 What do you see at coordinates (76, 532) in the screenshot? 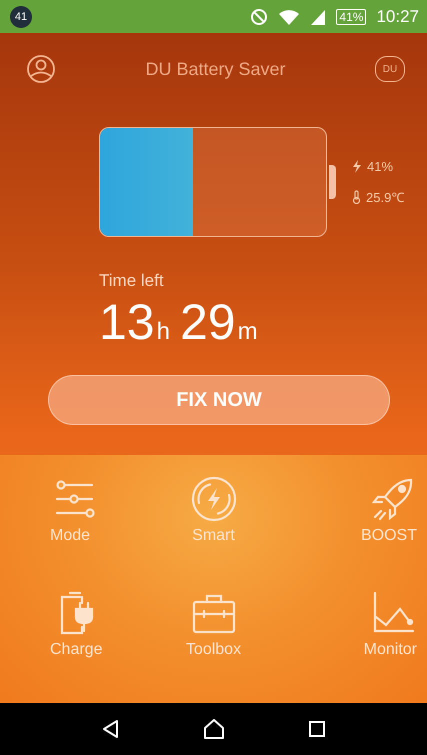
I see `feature-button: Mode` at bounding box center [76, 532].